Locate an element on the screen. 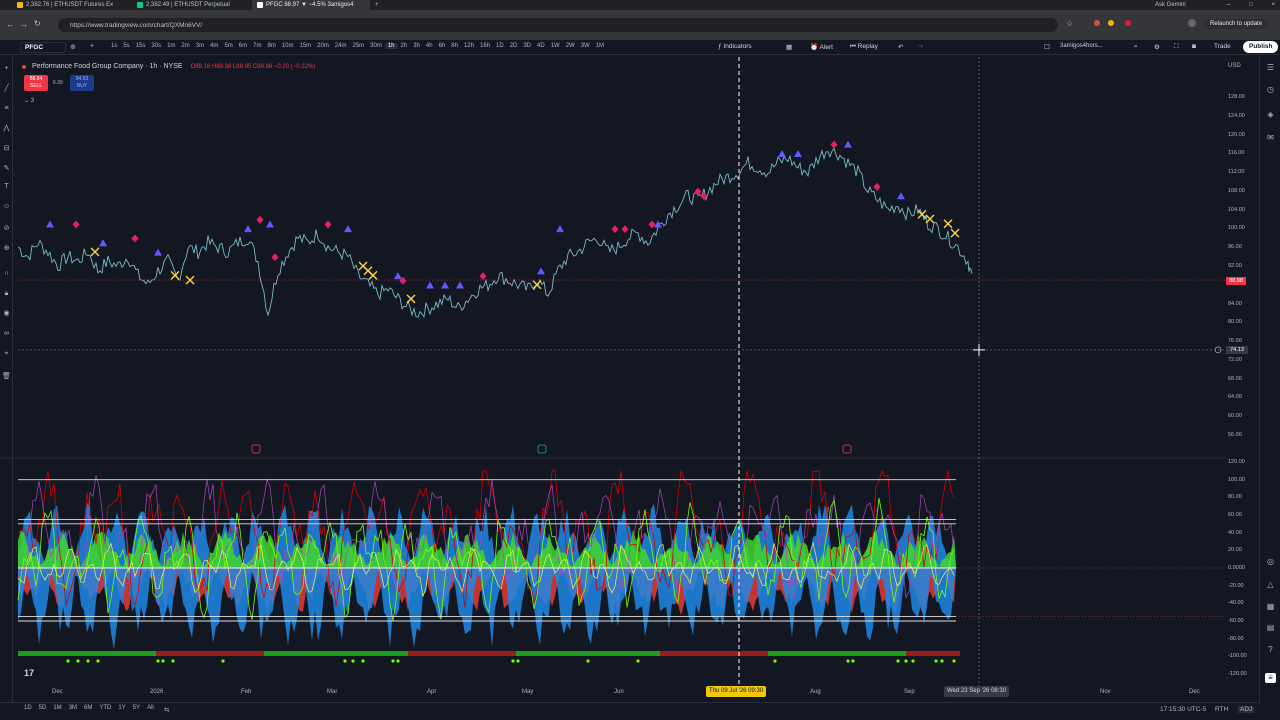  crosshair-cursor-icon is located at coordinates (979, 349).